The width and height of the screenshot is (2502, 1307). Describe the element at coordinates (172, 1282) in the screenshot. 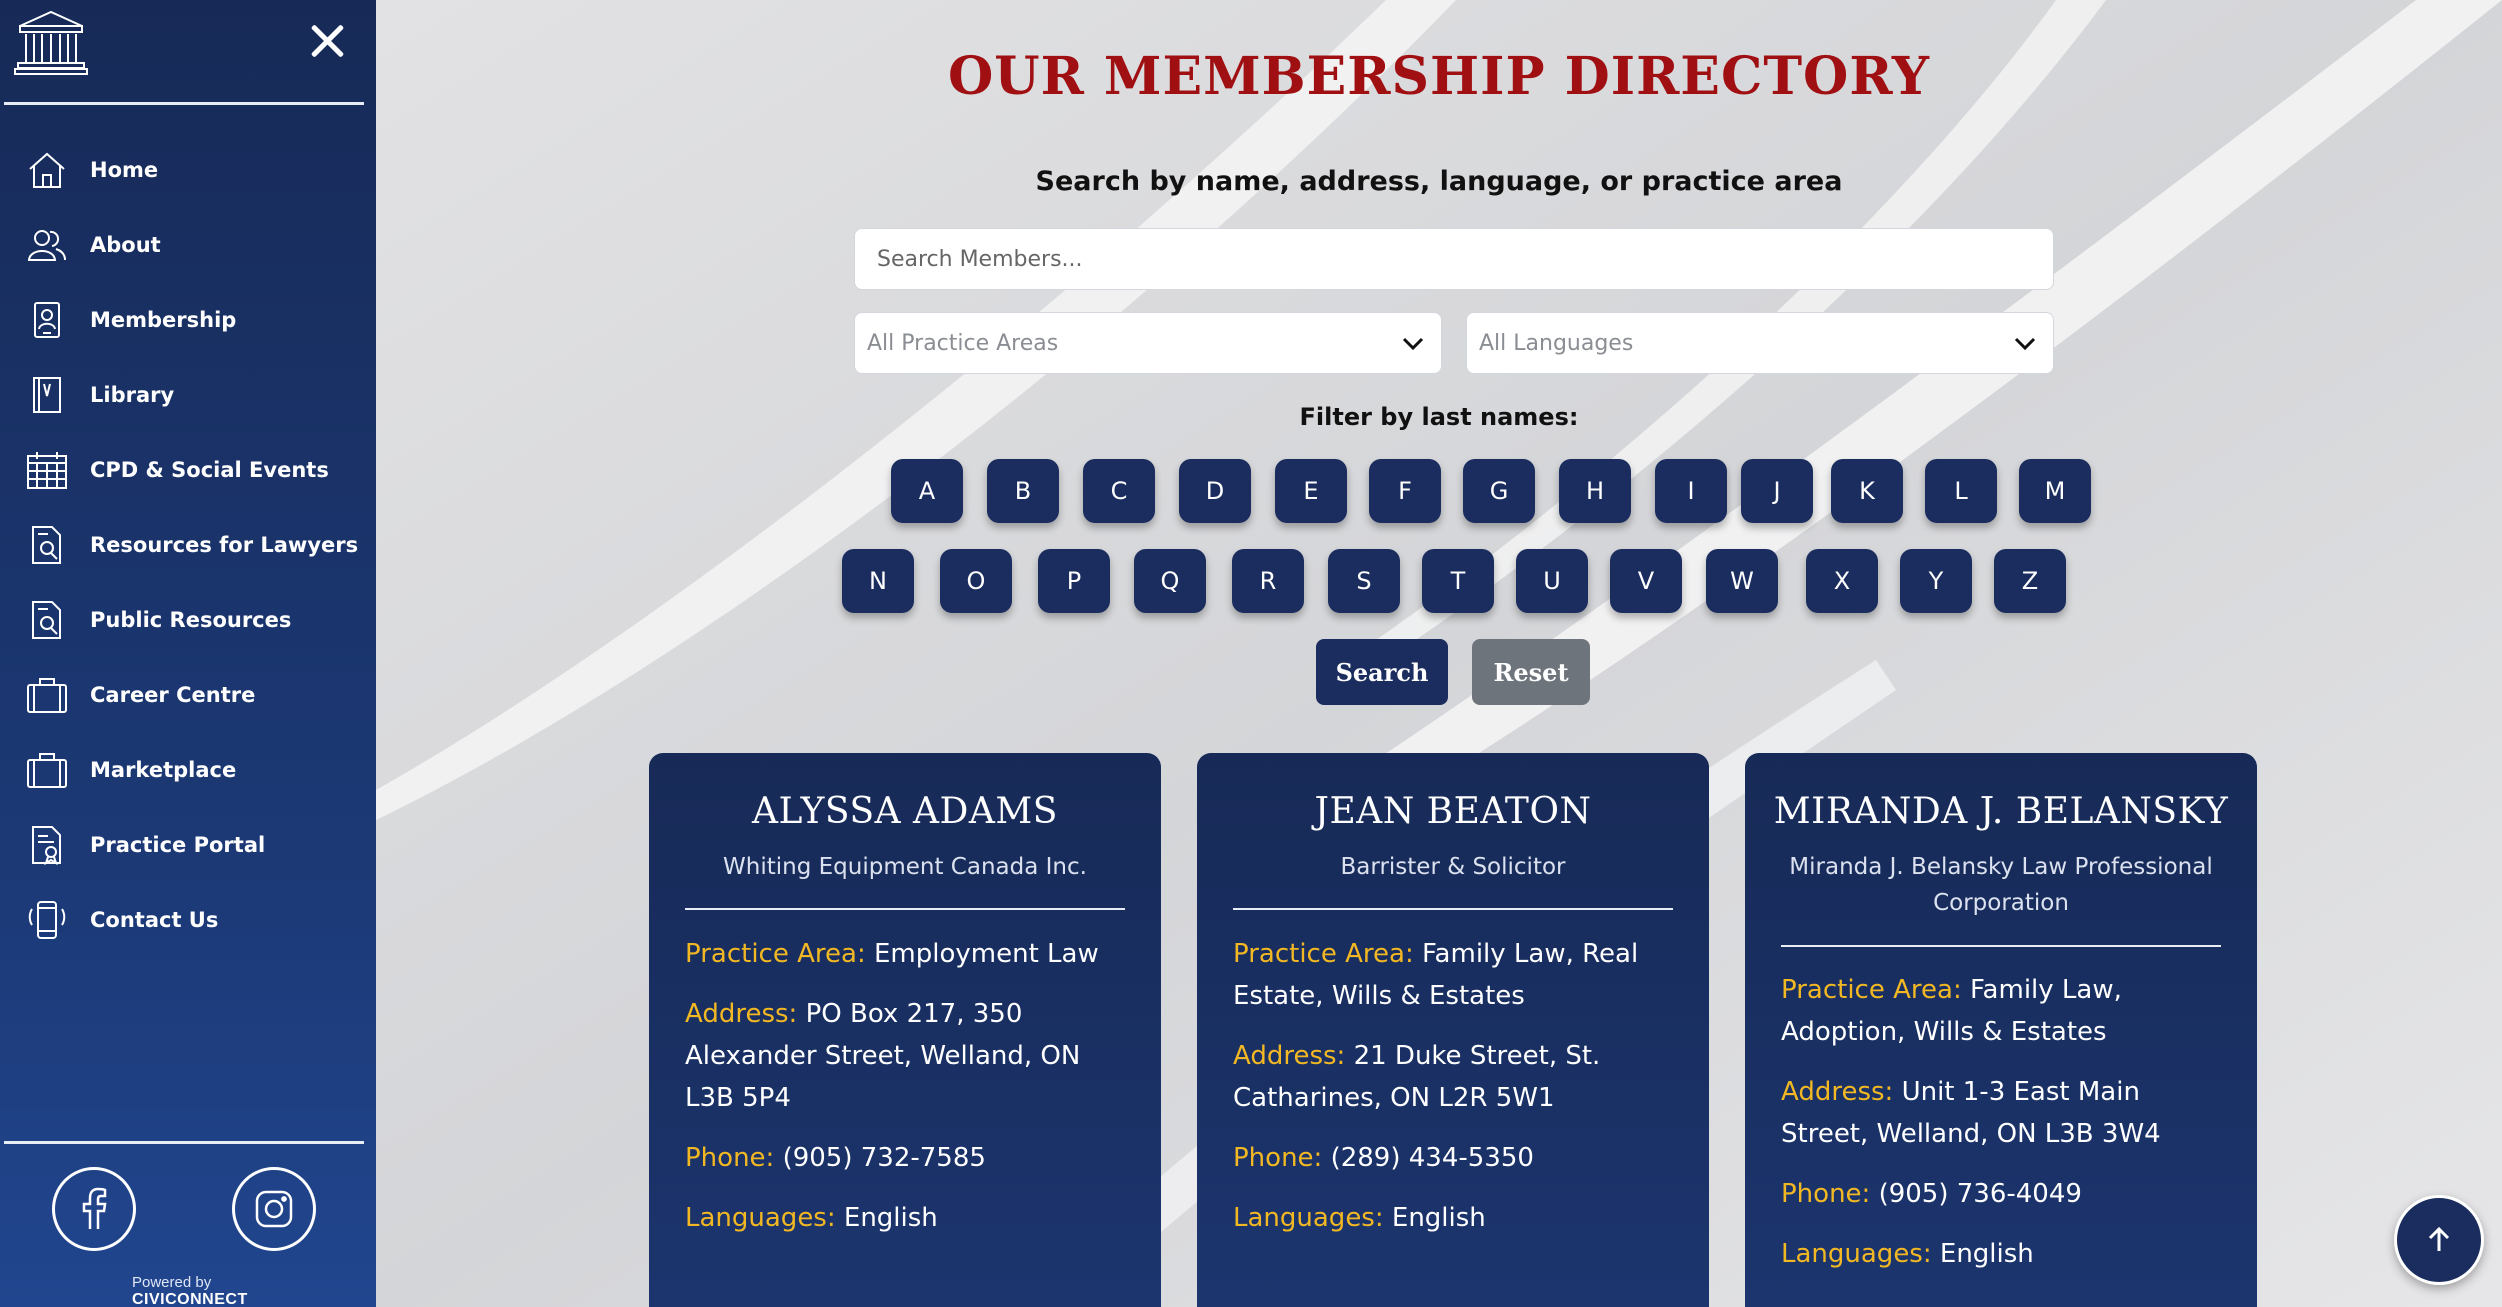

I see `powered-by-text: Powered by` at that location.